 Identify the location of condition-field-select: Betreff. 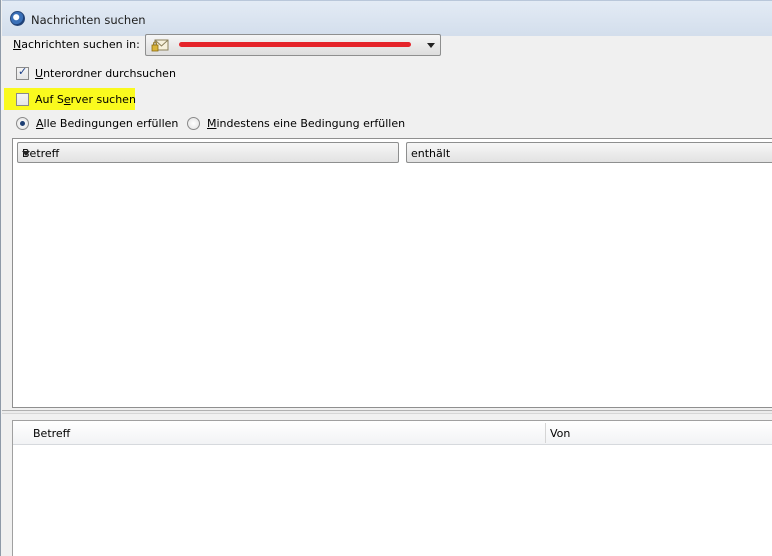
(208, 152).